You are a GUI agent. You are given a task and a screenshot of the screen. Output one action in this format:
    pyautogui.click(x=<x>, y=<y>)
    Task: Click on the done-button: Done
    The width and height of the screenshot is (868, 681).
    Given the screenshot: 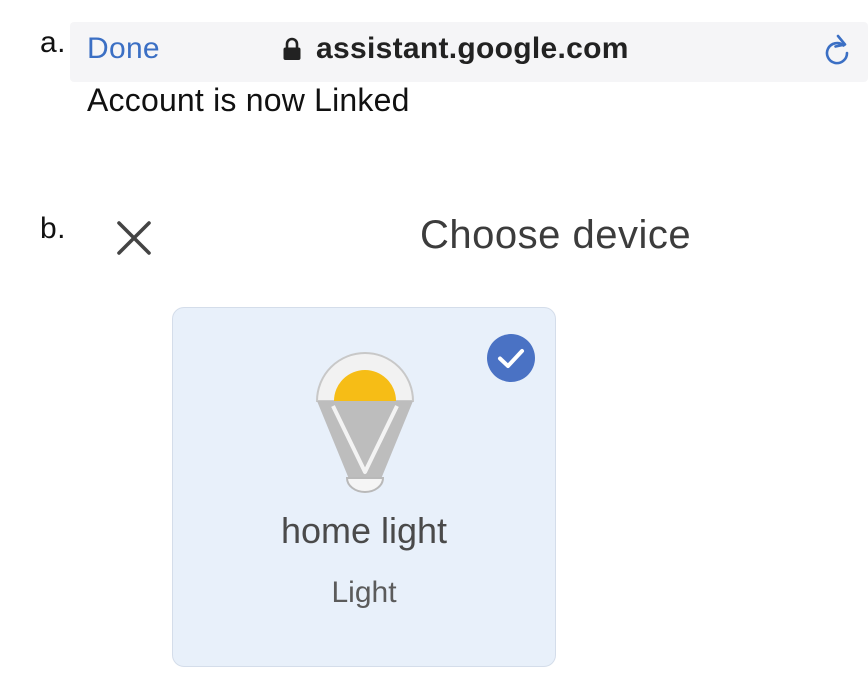 What is the action you would take?
    pyautogui.click(x=123, y=49)
    